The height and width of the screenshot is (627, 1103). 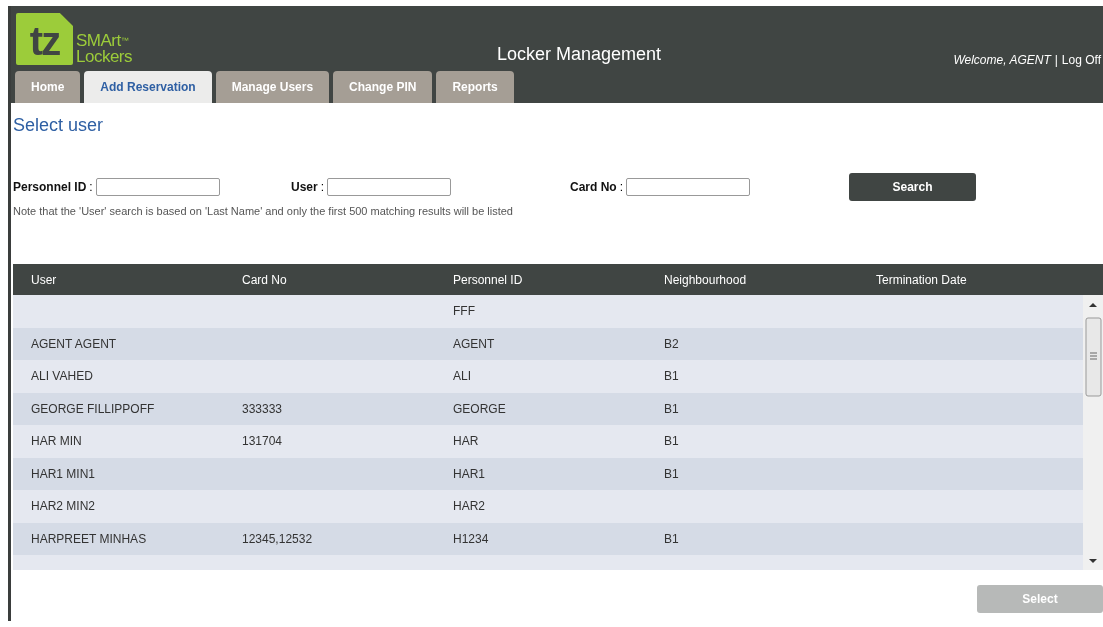 What do you see at coordinates (304, 187) in the screenshot?
I see `field-label: User` at bounding box center [304, 187].